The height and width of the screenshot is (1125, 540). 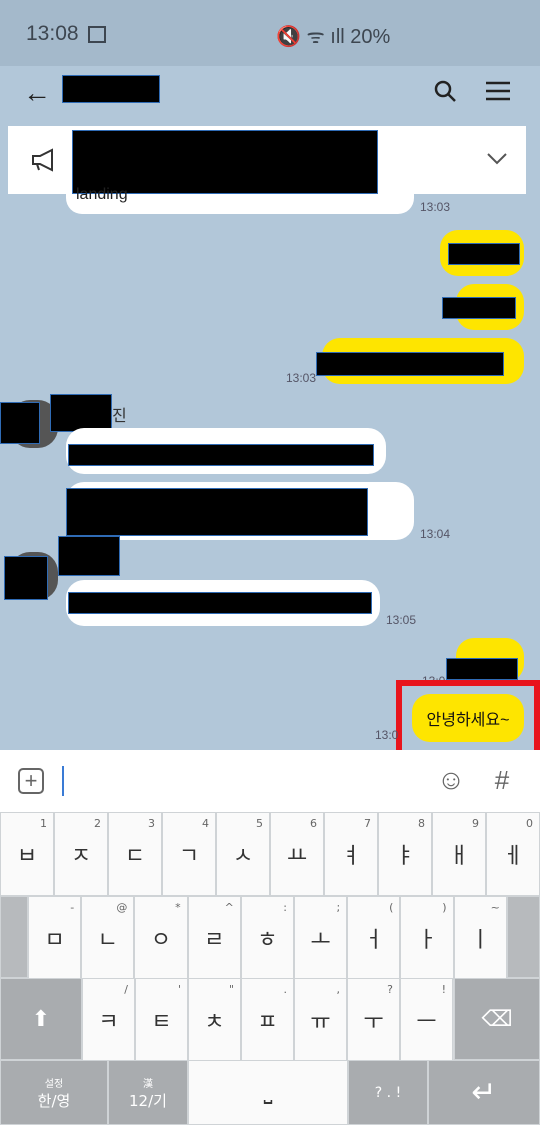 I want to click on incoming-message: landing, so click(x=240, y=200).